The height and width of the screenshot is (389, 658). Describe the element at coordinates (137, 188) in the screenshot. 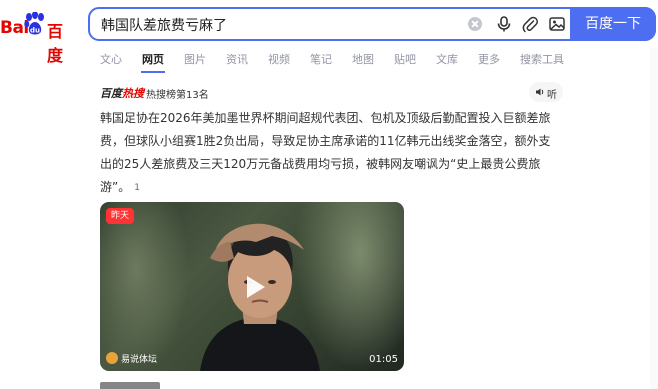

I see `reference-marker: 1` at that location.